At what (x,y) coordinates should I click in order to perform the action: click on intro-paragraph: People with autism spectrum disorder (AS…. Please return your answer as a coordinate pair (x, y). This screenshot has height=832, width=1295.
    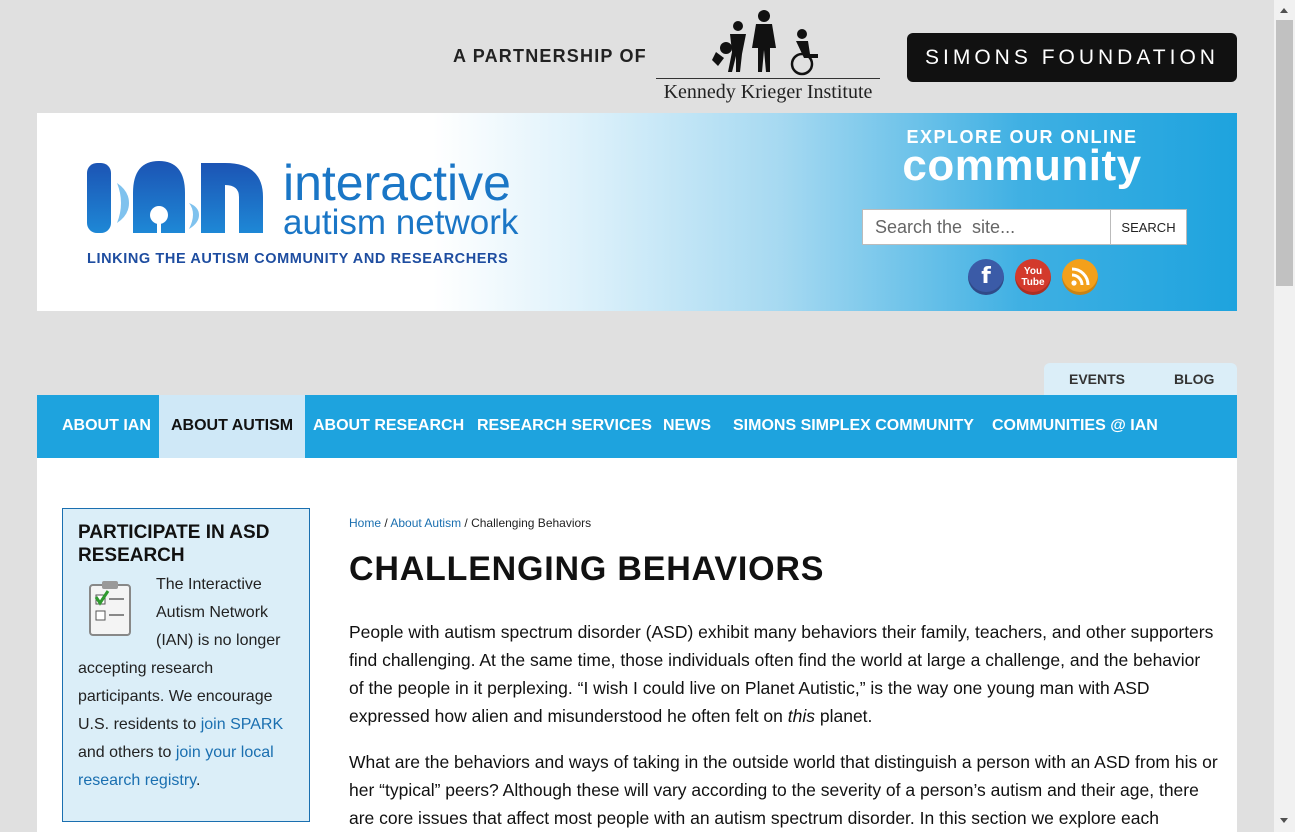
    Looking at the image, I should click on (784, 674).